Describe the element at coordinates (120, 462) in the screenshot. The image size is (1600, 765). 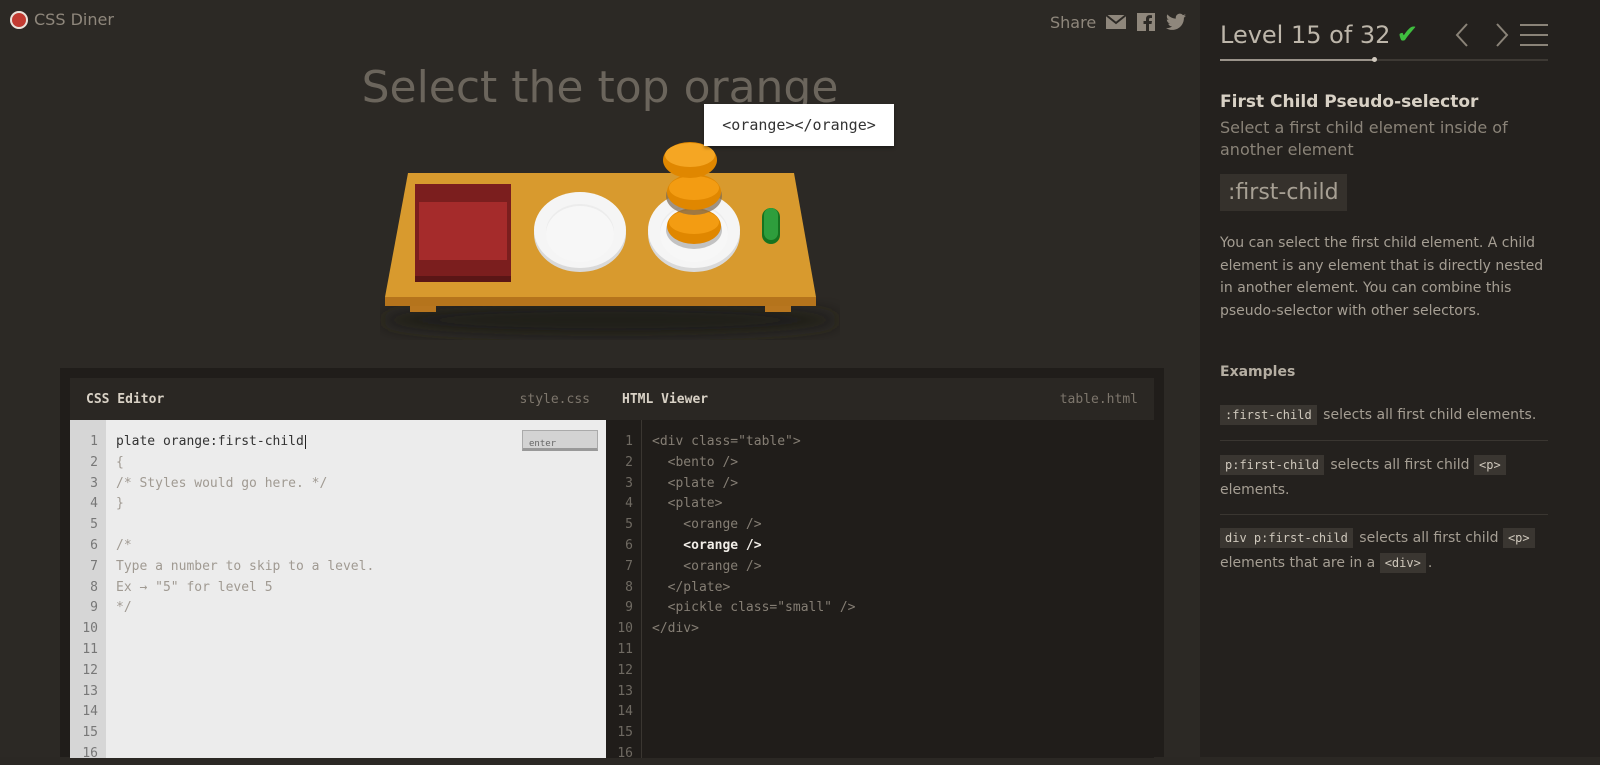
I see `css-code-line: {` at that location.